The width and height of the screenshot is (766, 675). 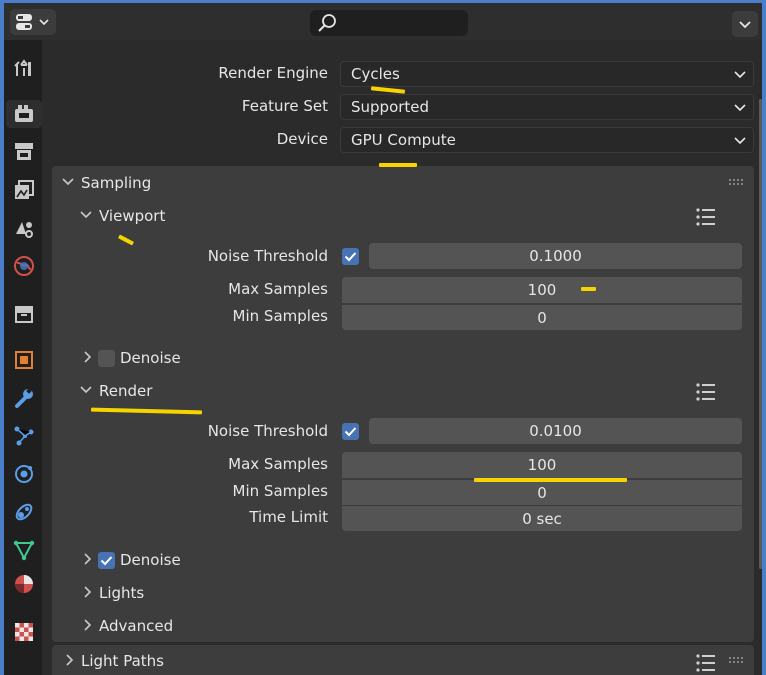 I want to click on collection-icon, so click(x=24, y=314).